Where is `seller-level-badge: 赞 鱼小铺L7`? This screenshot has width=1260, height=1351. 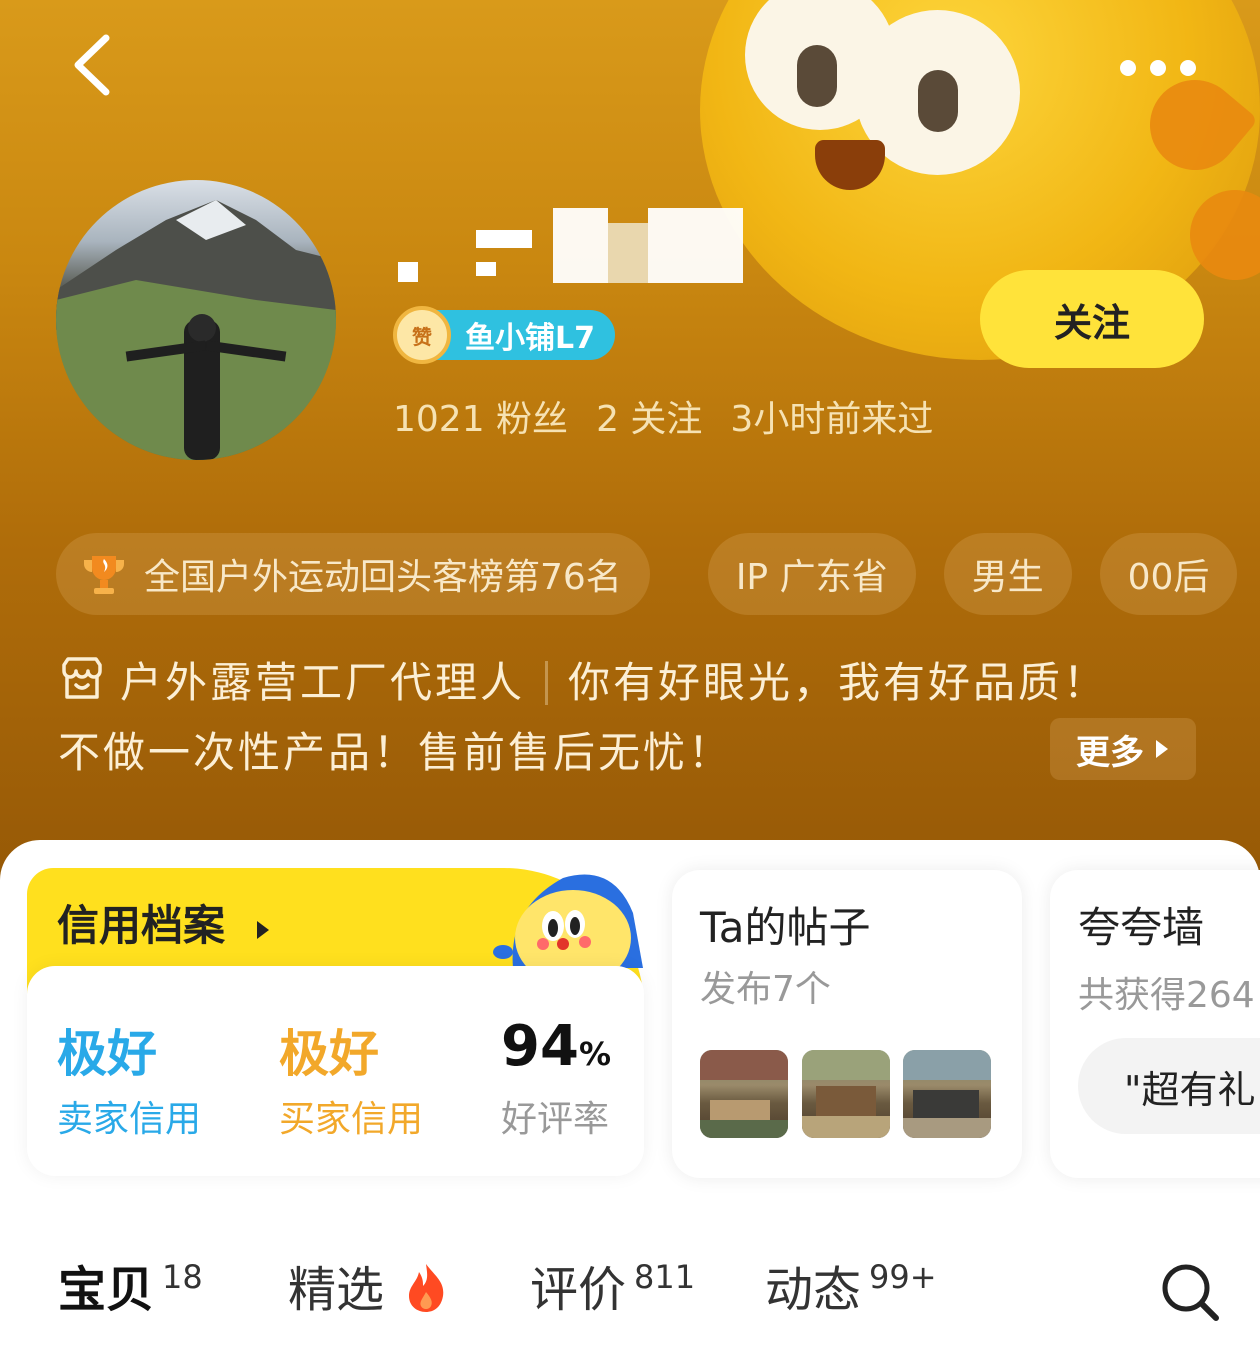
seller-level-badge: 赞 鱼小铺L7 is located at coordinates (504, 335).